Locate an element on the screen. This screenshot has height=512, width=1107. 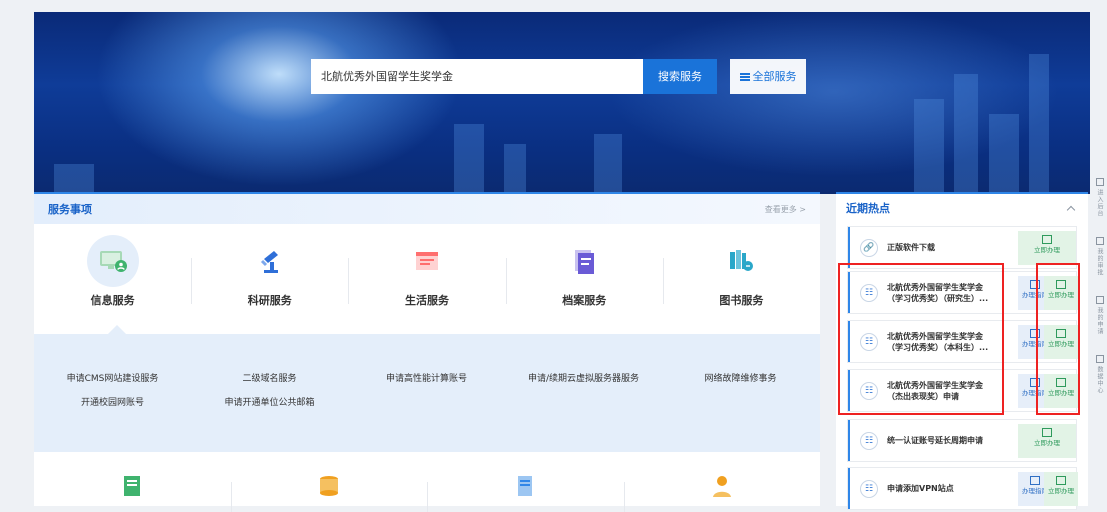
hot-item: ☷ 申请添加VPN站点 办理指南 立即办理 is located at coordinates (963, 488).